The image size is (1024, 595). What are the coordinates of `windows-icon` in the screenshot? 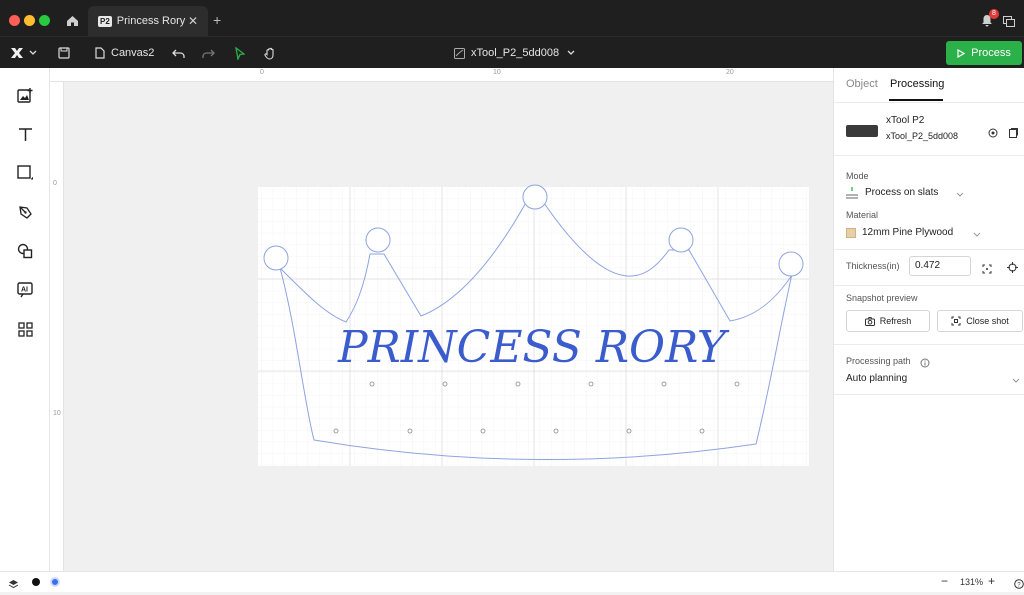 It's located at (1009, 23).